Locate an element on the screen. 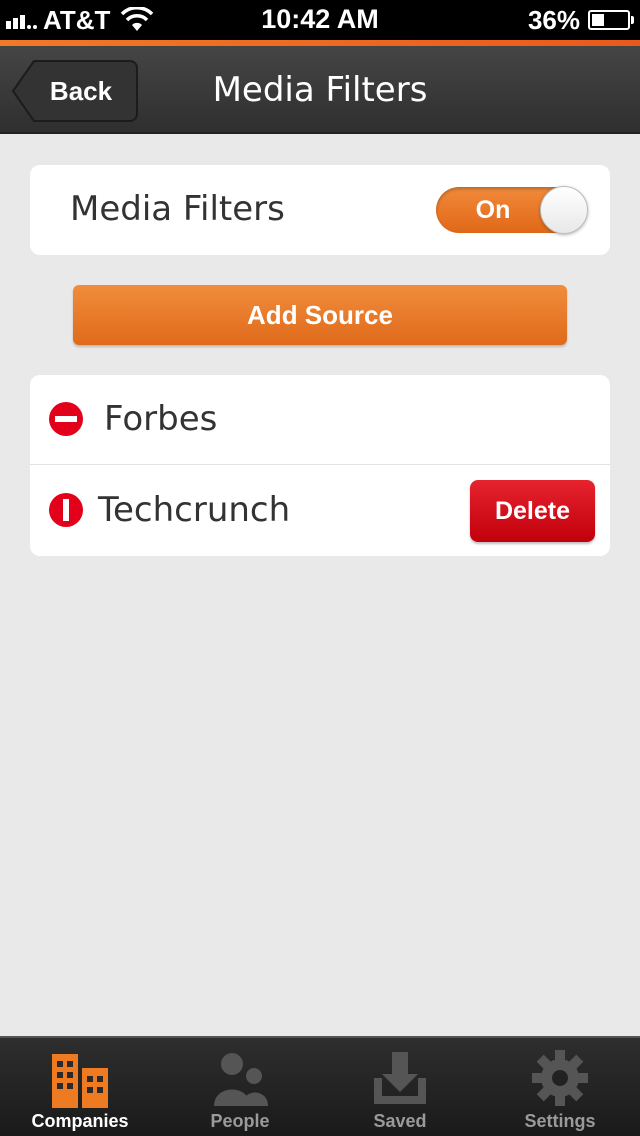 This screenshot has width=640, height=1136. tab-people: People is located at coordinates (240, 1087).